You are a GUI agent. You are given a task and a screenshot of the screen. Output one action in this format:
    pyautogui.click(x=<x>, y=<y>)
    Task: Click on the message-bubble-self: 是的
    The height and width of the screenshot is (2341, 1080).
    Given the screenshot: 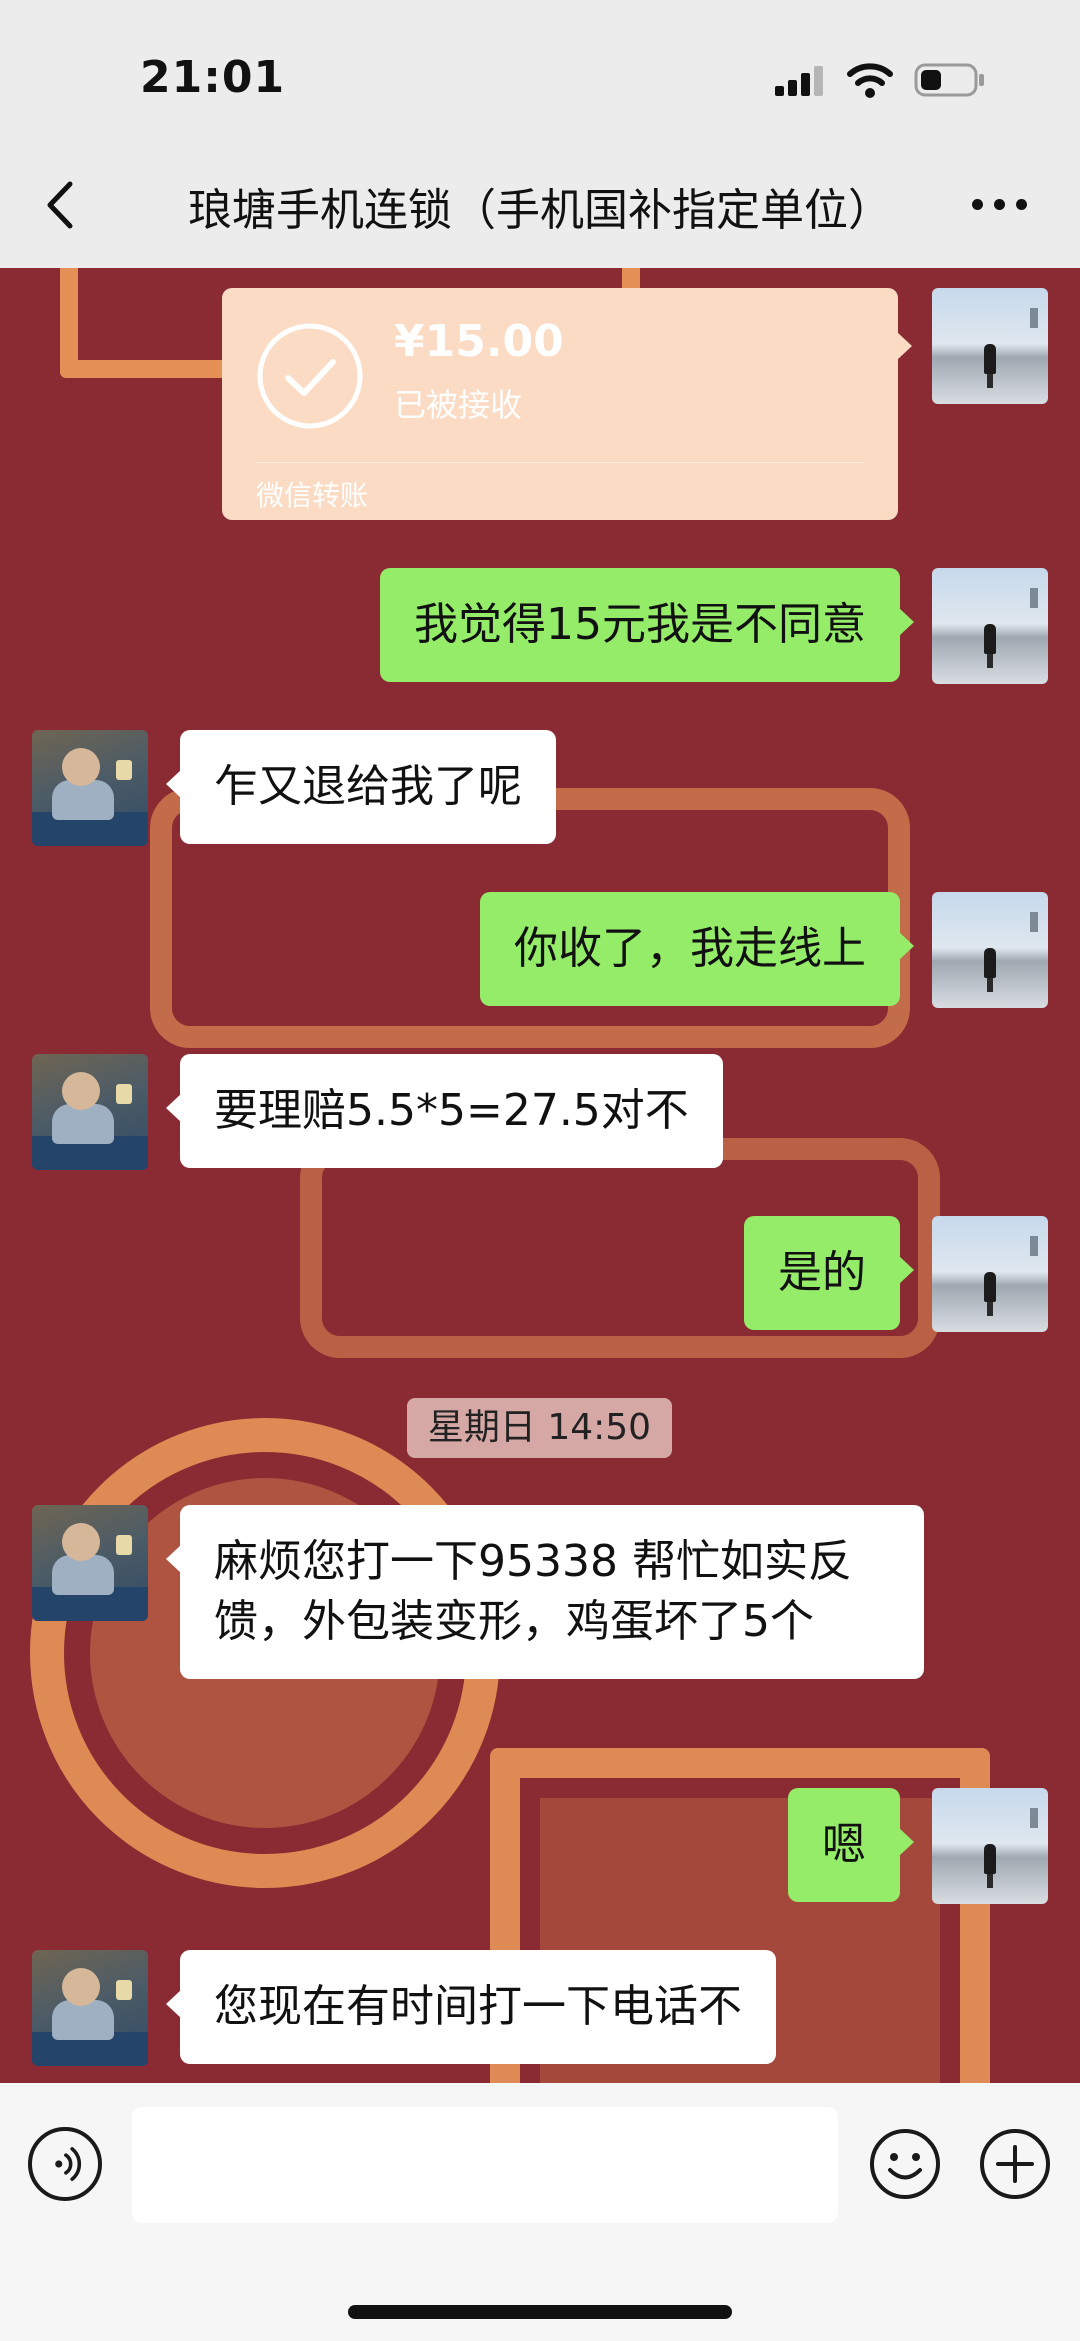 What is the action you would take?
    pyautogui.click(x=829, y=1273)
    